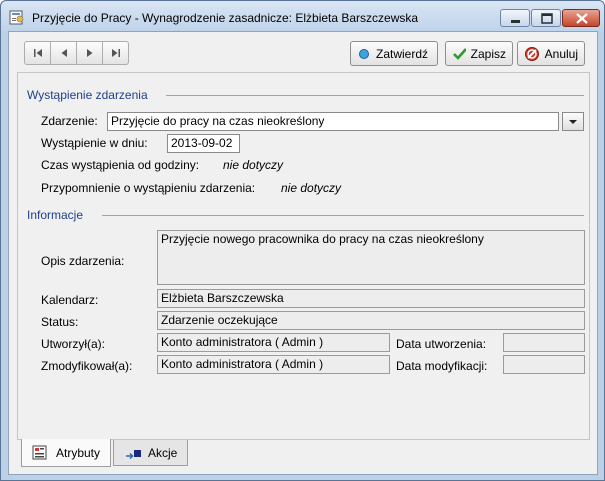  I want to click on event-dropdown-button, so click(573, 121).